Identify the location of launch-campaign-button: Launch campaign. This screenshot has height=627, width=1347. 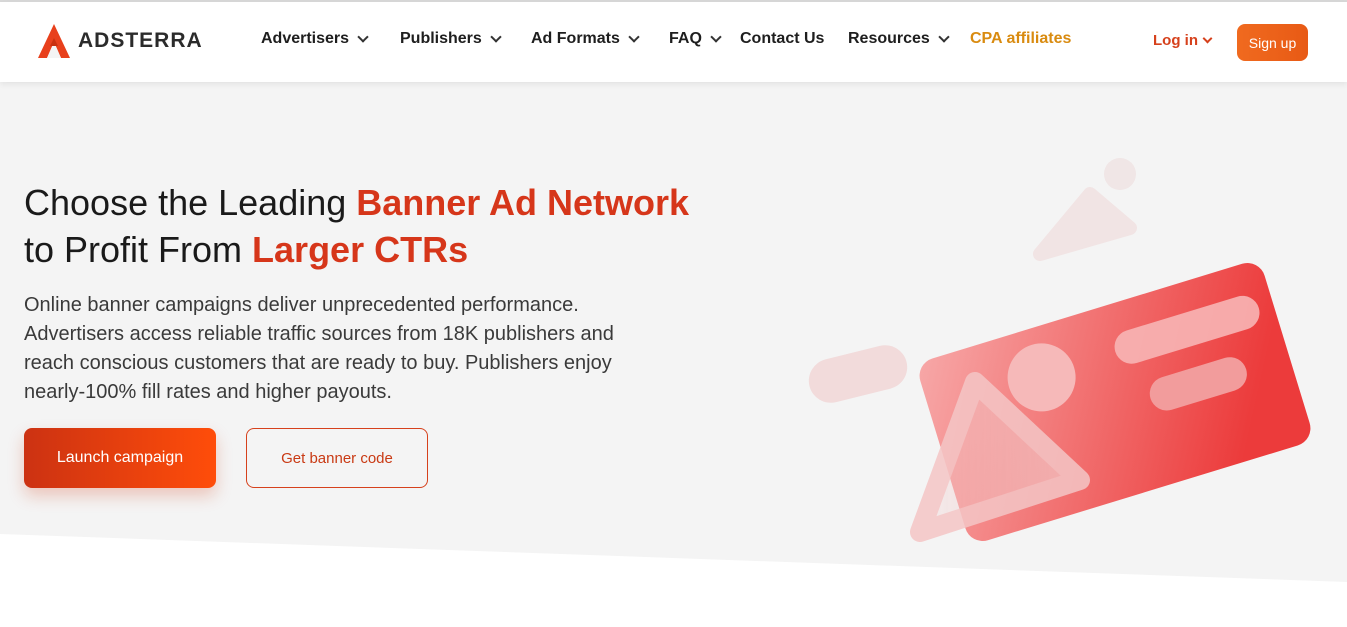
(120, 458).